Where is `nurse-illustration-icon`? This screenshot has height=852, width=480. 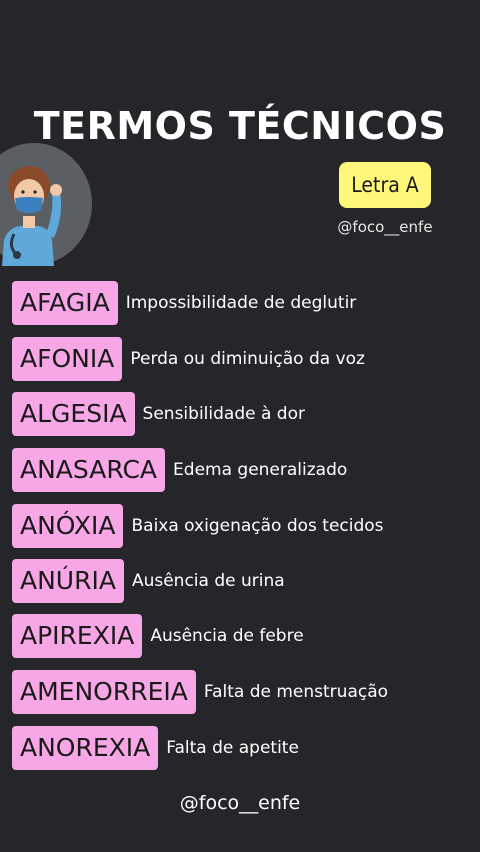 nurse-illustration-icon is located at coordinates (46, 204).